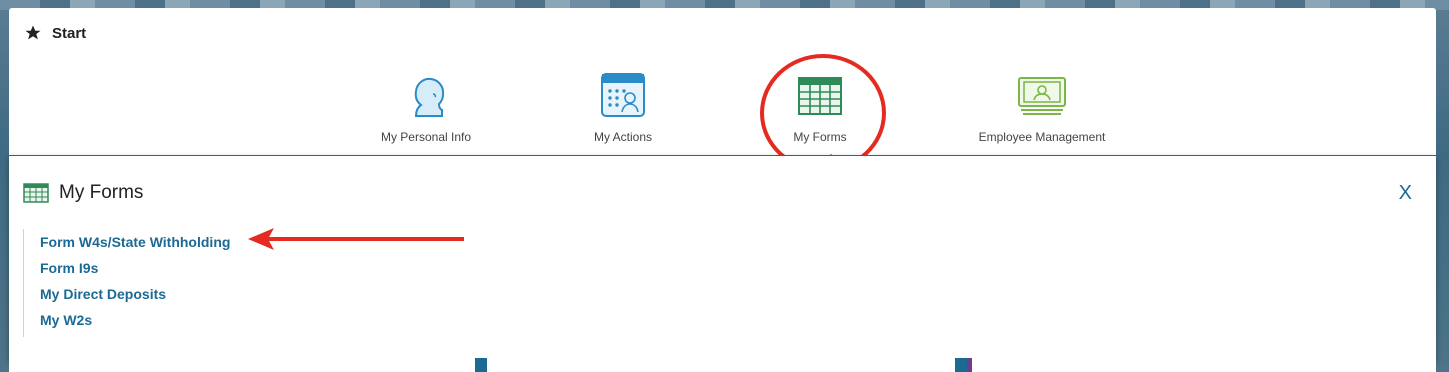  What do you see at coordinates (623, 137) in the screenshot?
I see `tile-label: My Actions` at bounding box center [623, 137].